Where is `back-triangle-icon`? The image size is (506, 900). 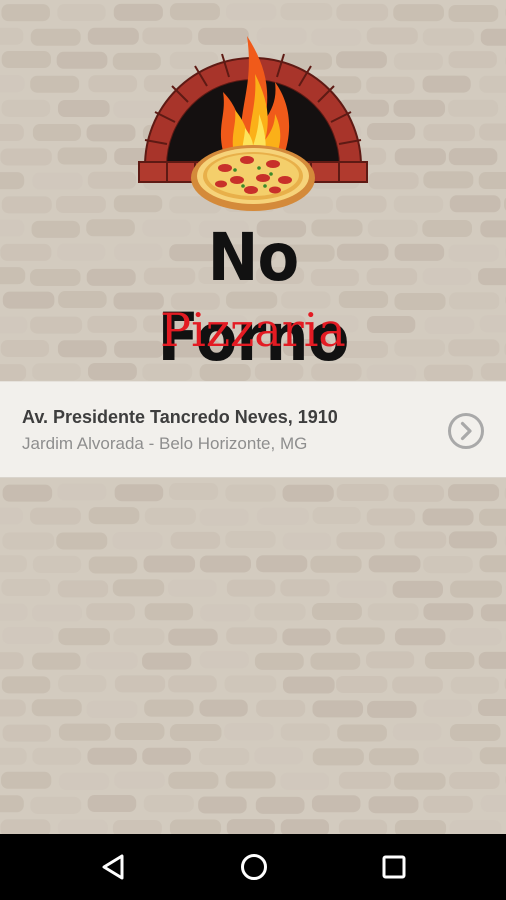 back-triangle-icon is located at coordinates (113, 867).